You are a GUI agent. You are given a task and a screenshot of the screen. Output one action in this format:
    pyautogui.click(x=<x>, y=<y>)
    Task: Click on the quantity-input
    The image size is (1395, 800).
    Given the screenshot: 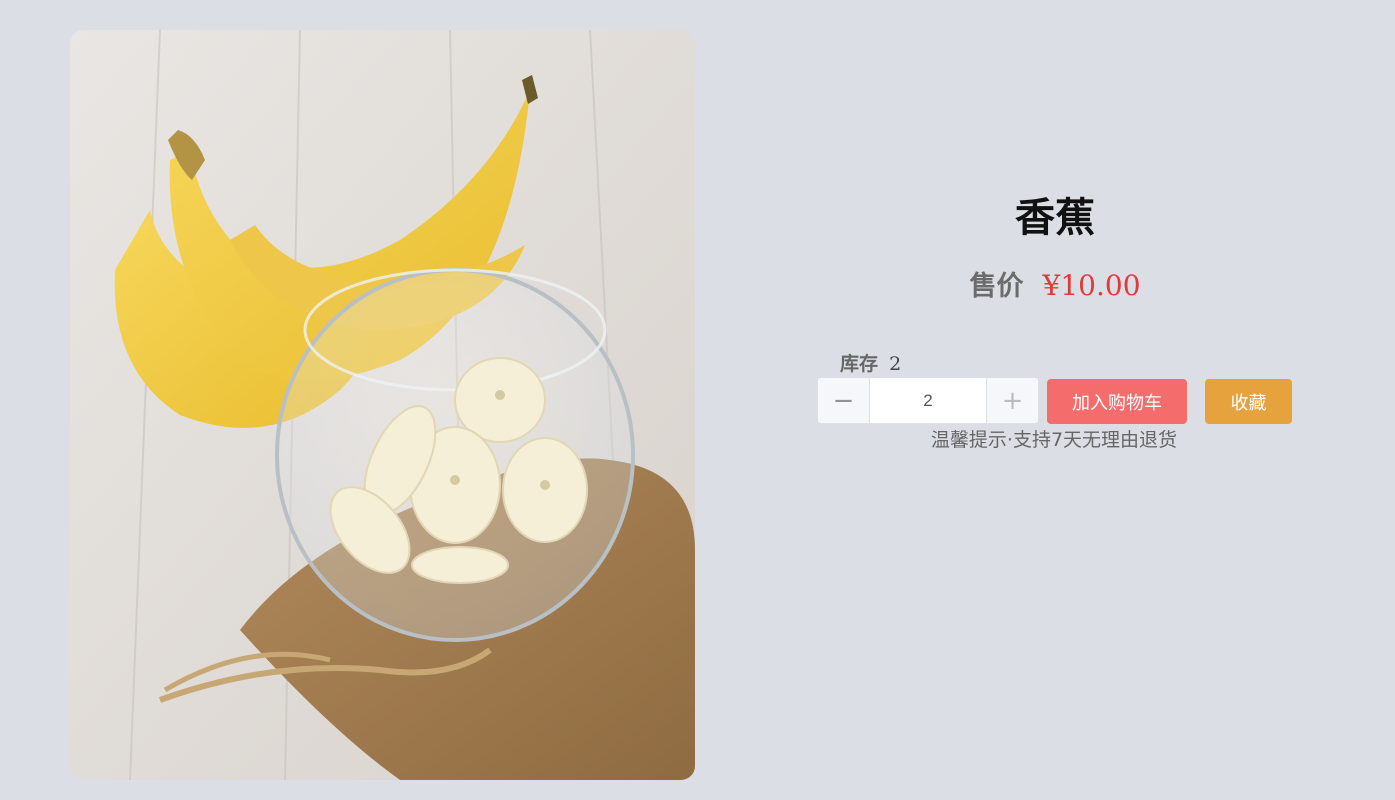 What is the action you would take?
    pyautogui.click(x=928, y=400)
    